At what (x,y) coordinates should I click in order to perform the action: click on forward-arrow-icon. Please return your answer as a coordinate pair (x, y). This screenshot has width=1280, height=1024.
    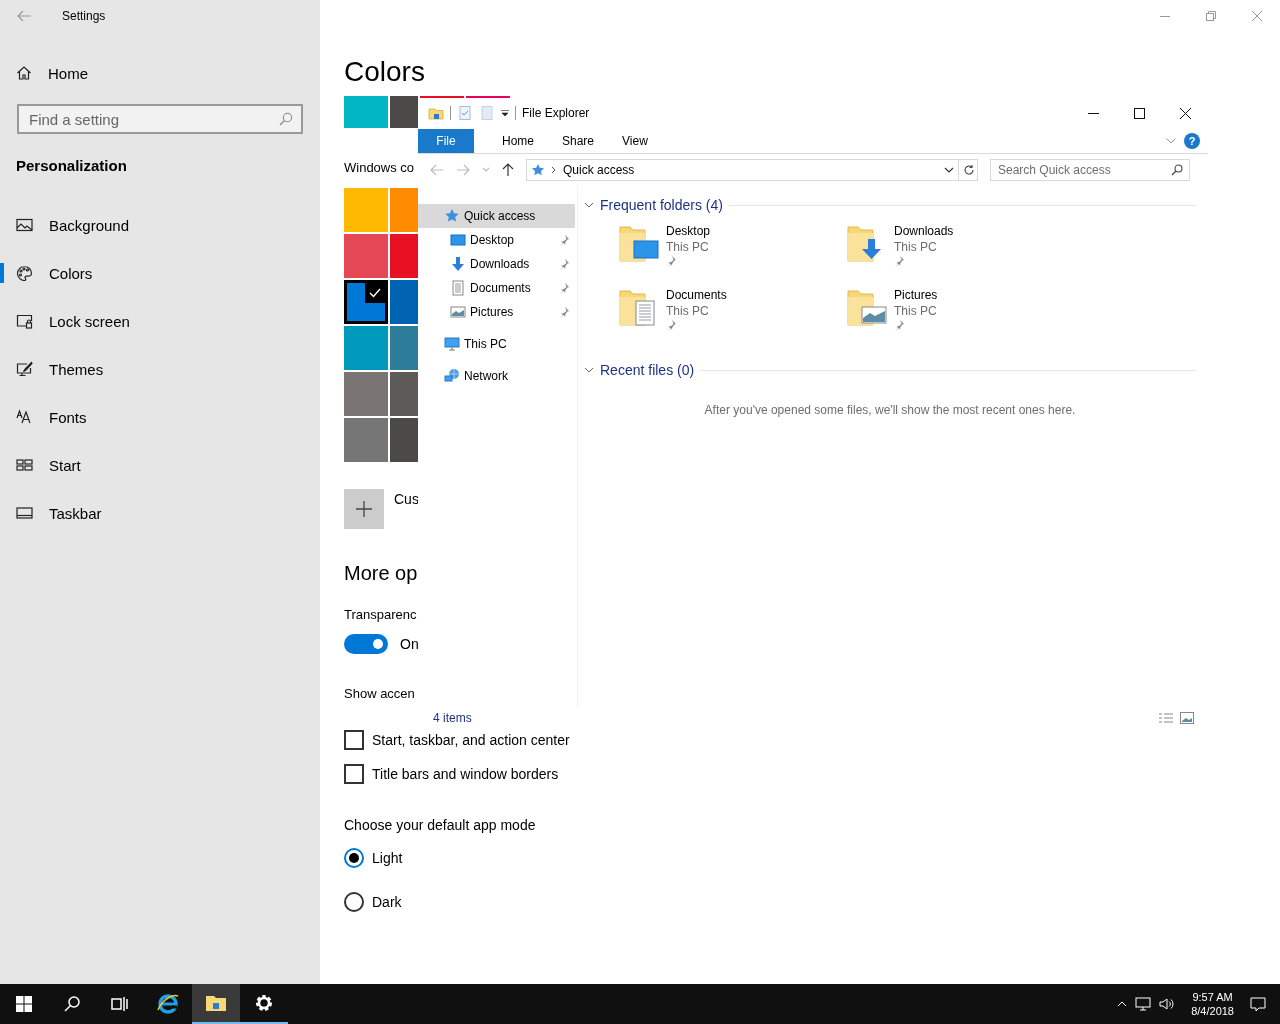
    Looking at the image, I should click on (463, 170).